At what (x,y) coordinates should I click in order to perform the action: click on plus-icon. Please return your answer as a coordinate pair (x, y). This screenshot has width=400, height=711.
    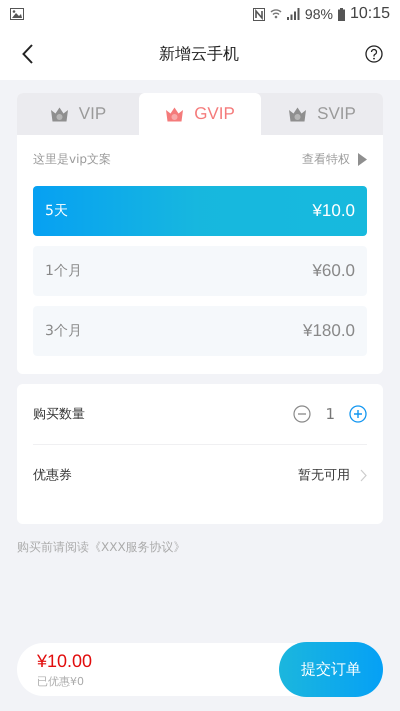
    Looking at the image, I should click on (358, 414).